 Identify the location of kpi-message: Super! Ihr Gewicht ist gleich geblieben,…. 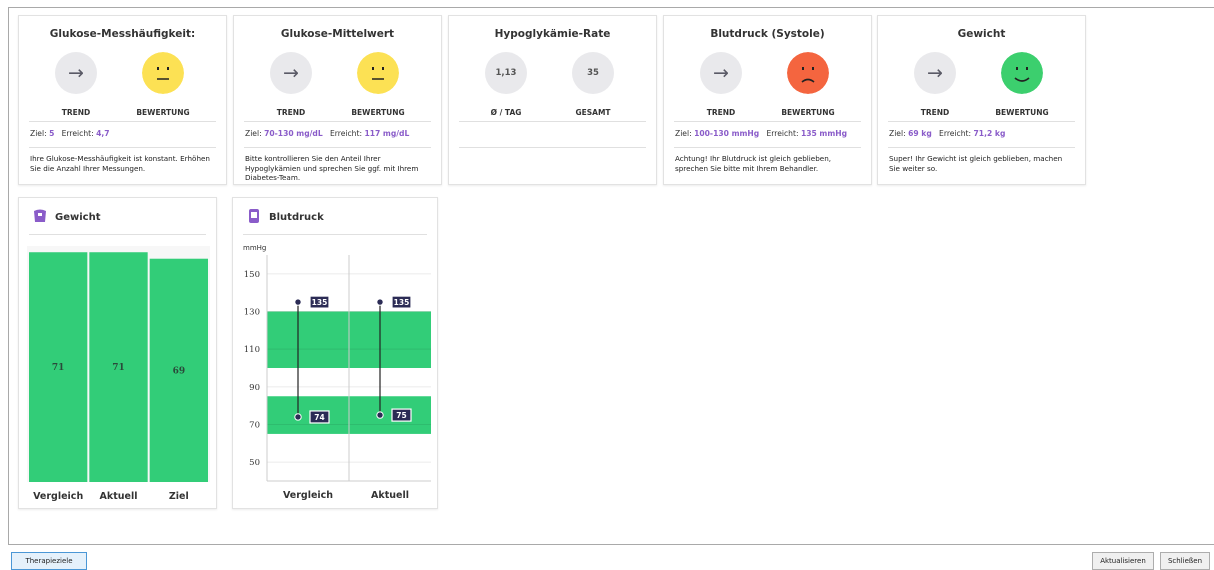
(976, 163).